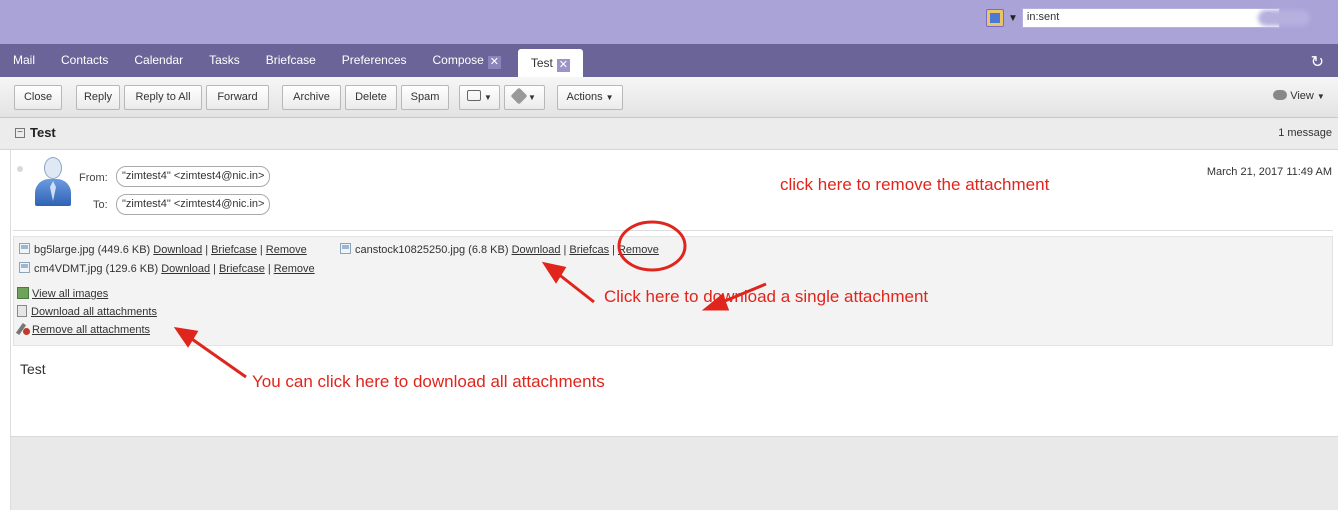 The height and width of the screenshot is (510, 1338). I want to click on view-all-images-row: View all images, so click(62, 293).